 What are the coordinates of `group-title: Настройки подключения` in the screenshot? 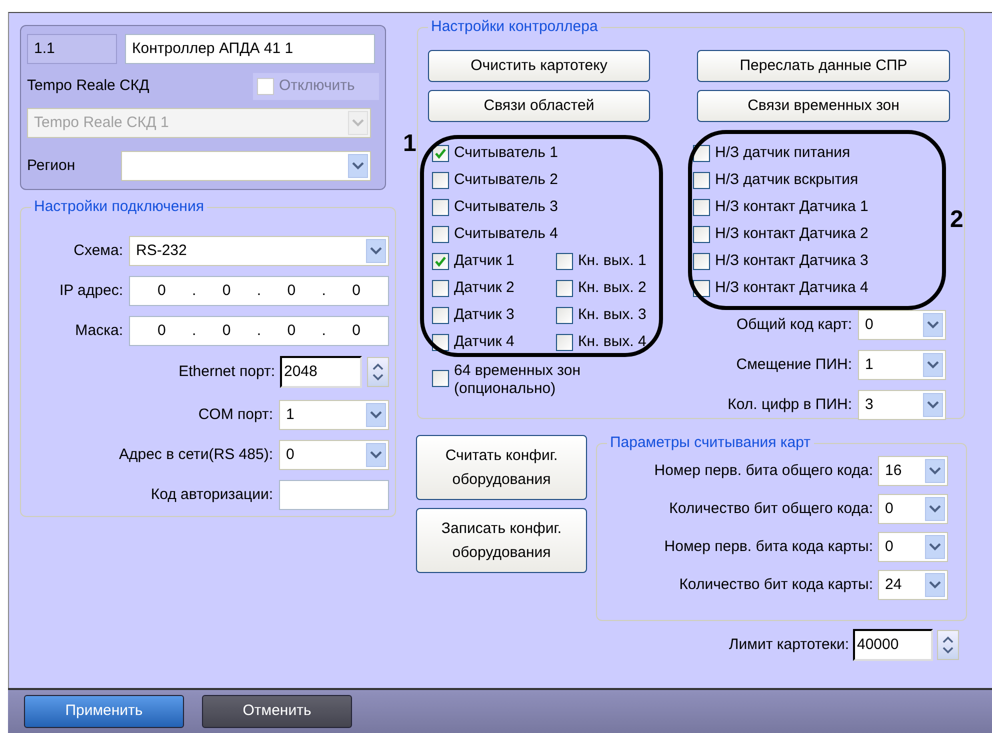 It's located at (119, 207).